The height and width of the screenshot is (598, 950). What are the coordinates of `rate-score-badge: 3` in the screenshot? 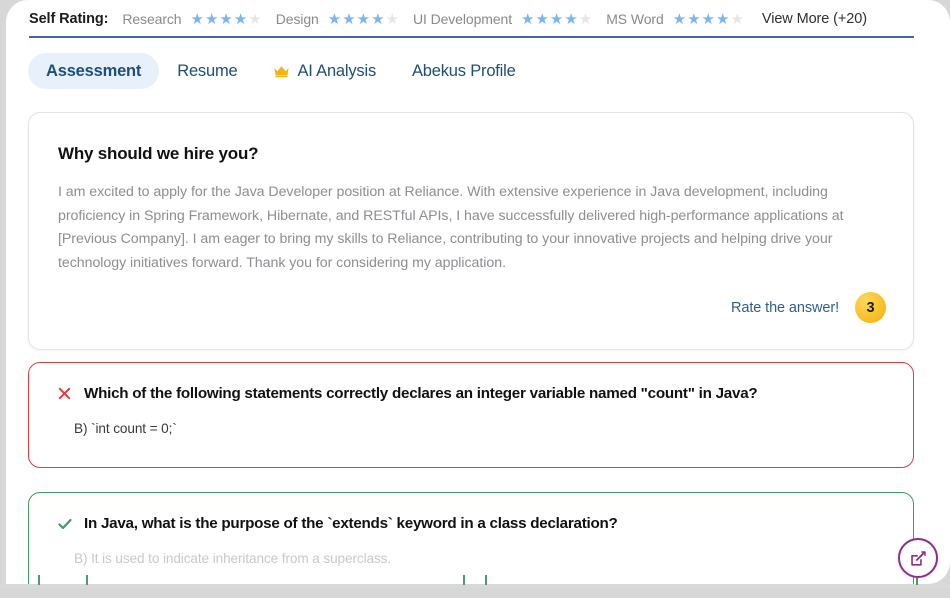 It's located at (870, 307).